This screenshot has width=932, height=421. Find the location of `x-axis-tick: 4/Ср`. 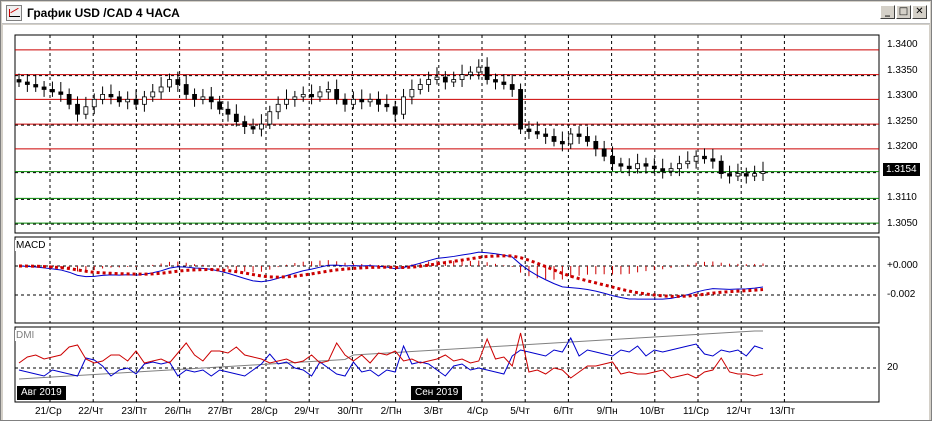

x-axis-tick: 4/Ср is located at coordinates (478, 411).